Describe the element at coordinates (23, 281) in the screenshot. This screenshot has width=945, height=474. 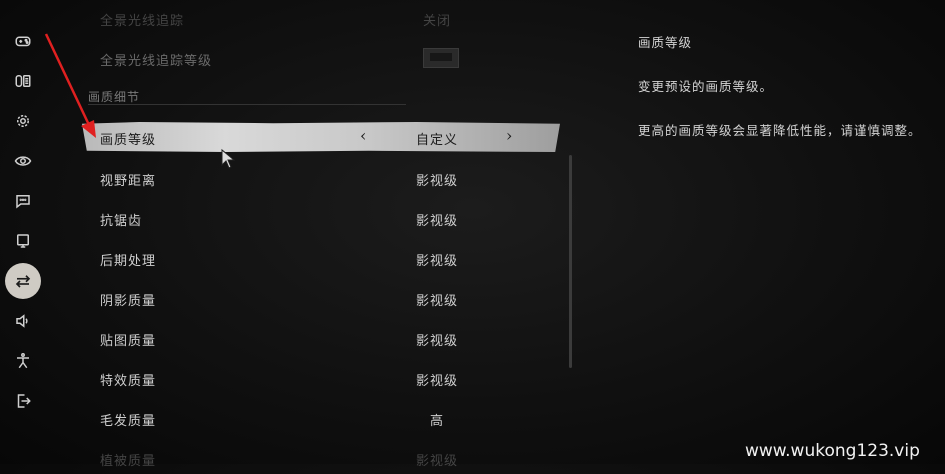
I see `sliders-icon` at that location.